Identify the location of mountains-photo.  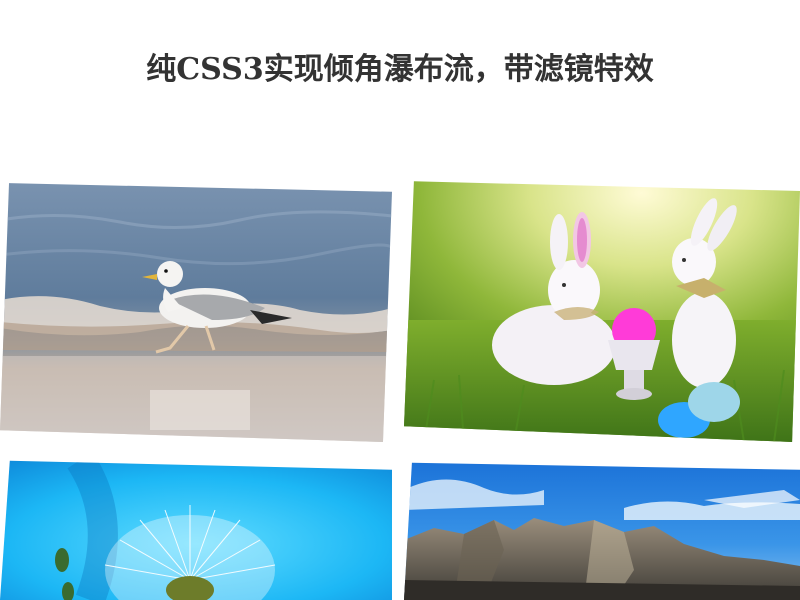
(602, 531).